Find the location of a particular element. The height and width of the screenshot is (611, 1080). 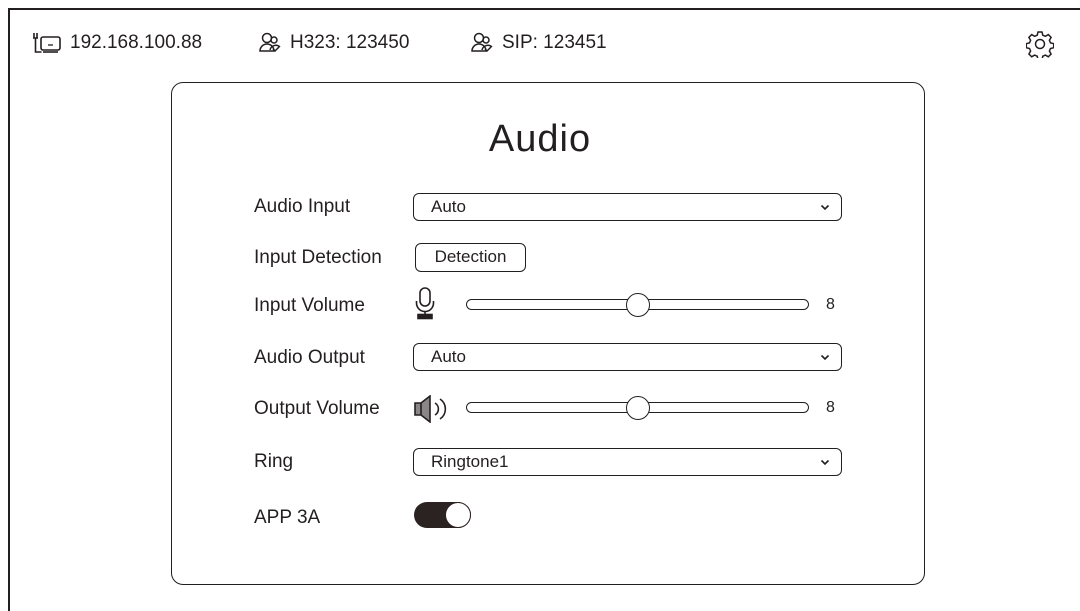

input-volume-thumb is located at coordinates (637, 305).